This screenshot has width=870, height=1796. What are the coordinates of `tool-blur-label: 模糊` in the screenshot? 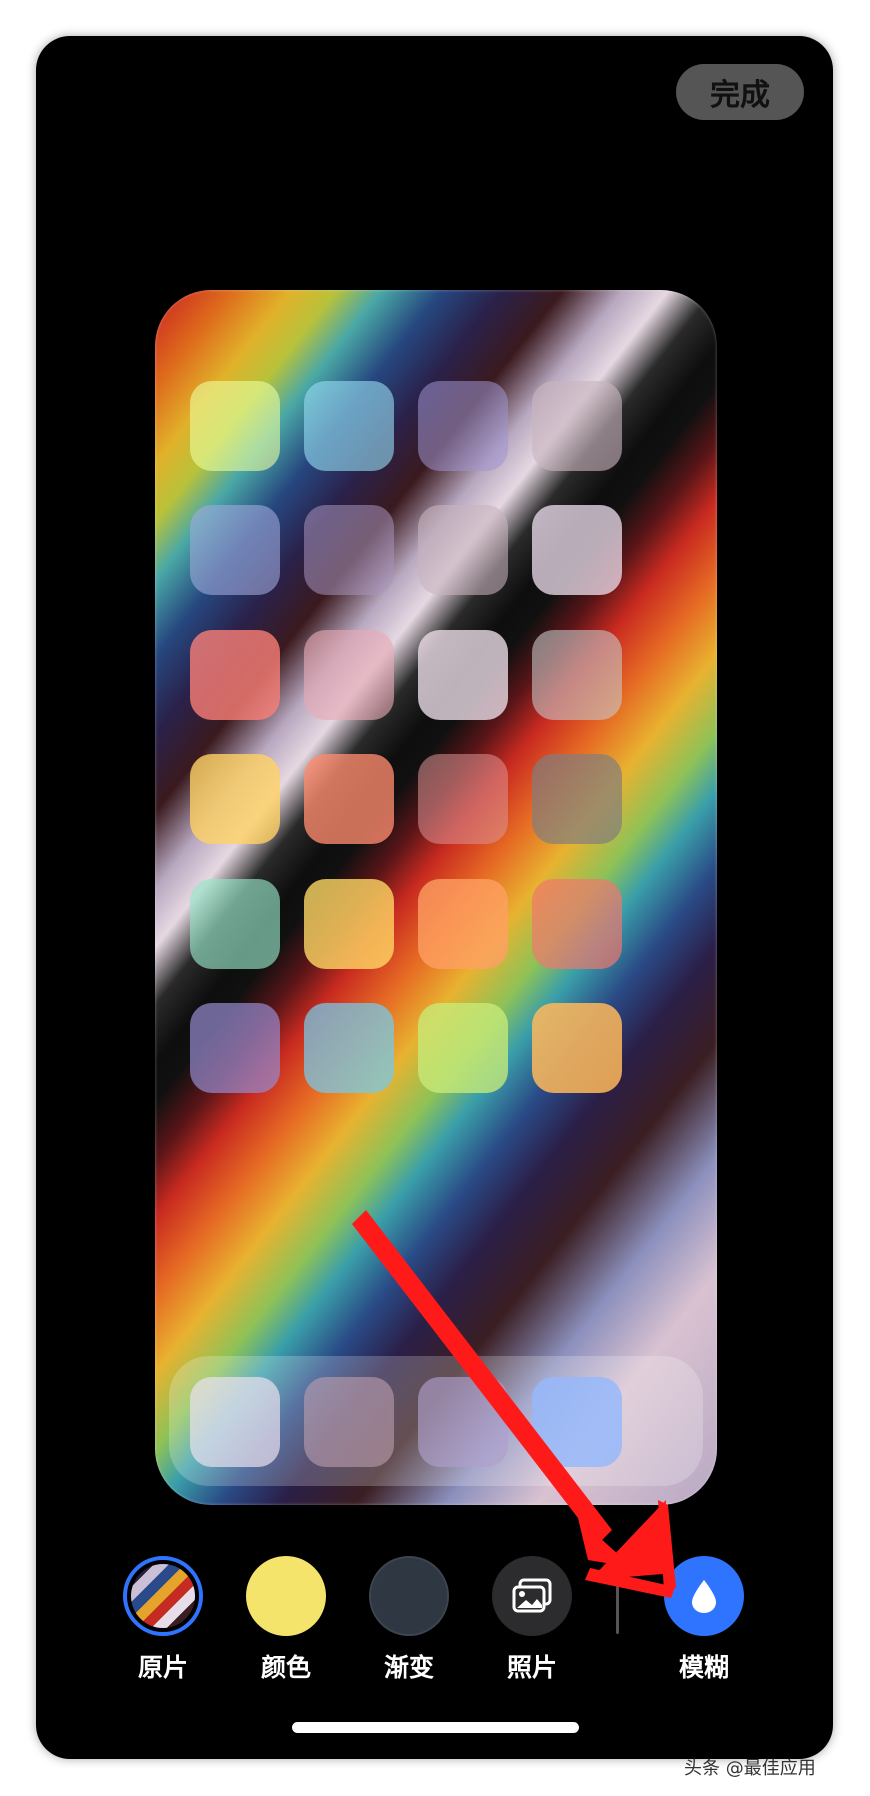 It's located at (703, 1667).